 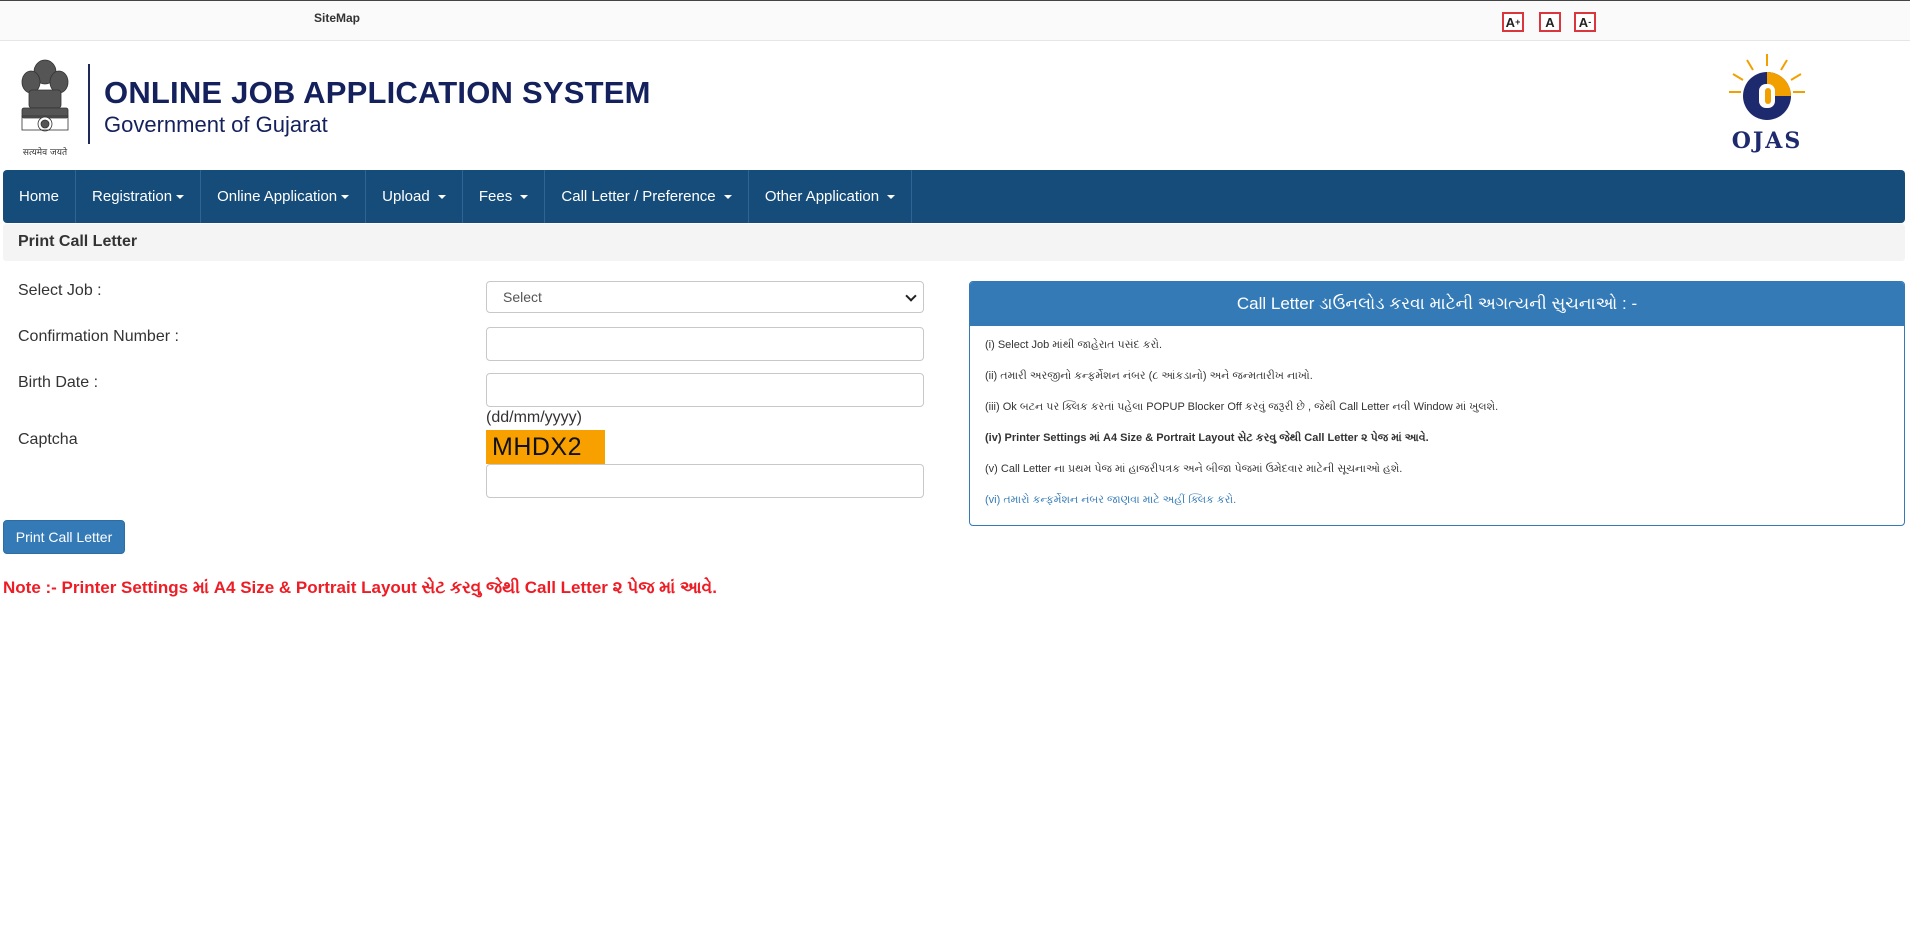 I want to click on nav-home-label: Home, so click(x=39, y=196).